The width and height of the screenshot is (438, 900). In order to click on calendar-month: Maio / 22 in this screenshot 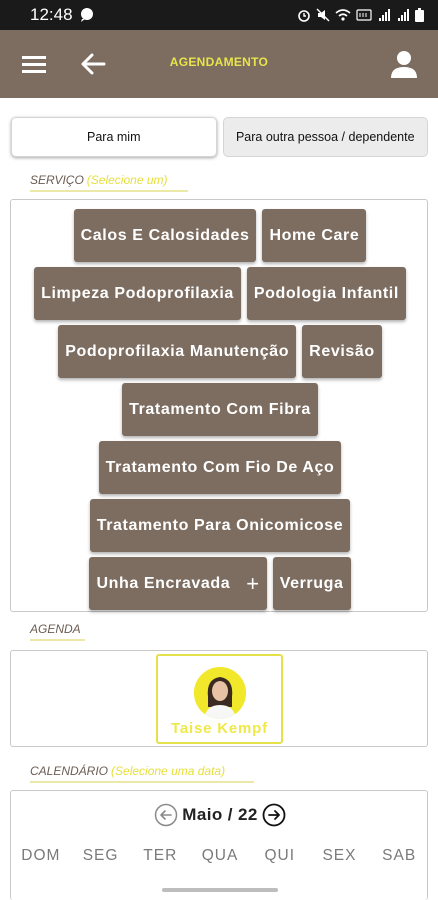, I will do `click(220, 814)`.